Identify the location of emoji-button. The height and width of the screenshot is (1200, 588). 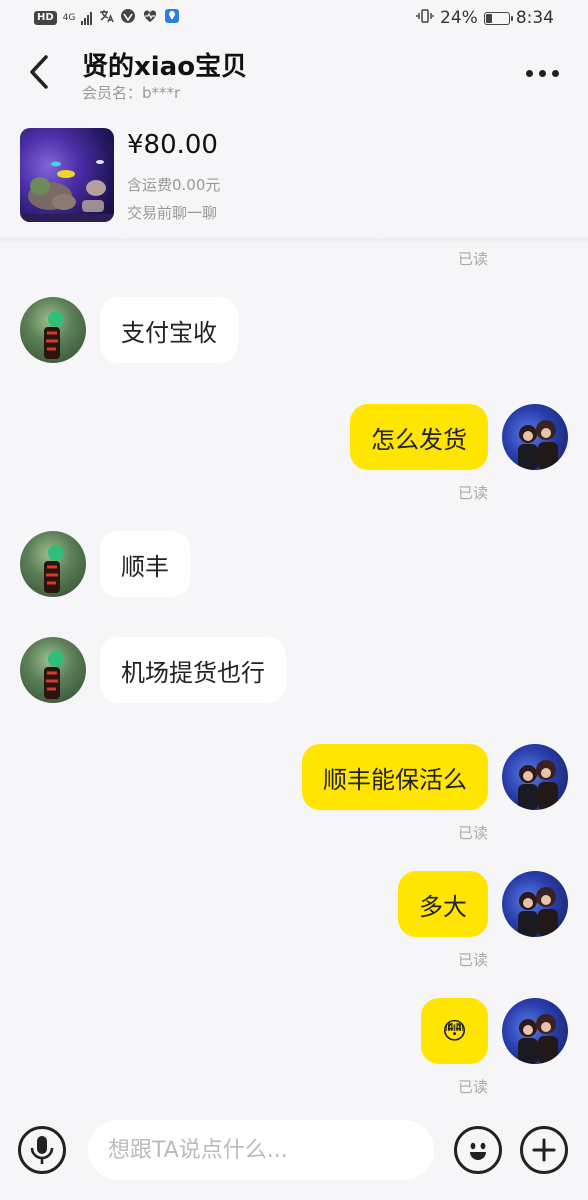
(478, 1150).